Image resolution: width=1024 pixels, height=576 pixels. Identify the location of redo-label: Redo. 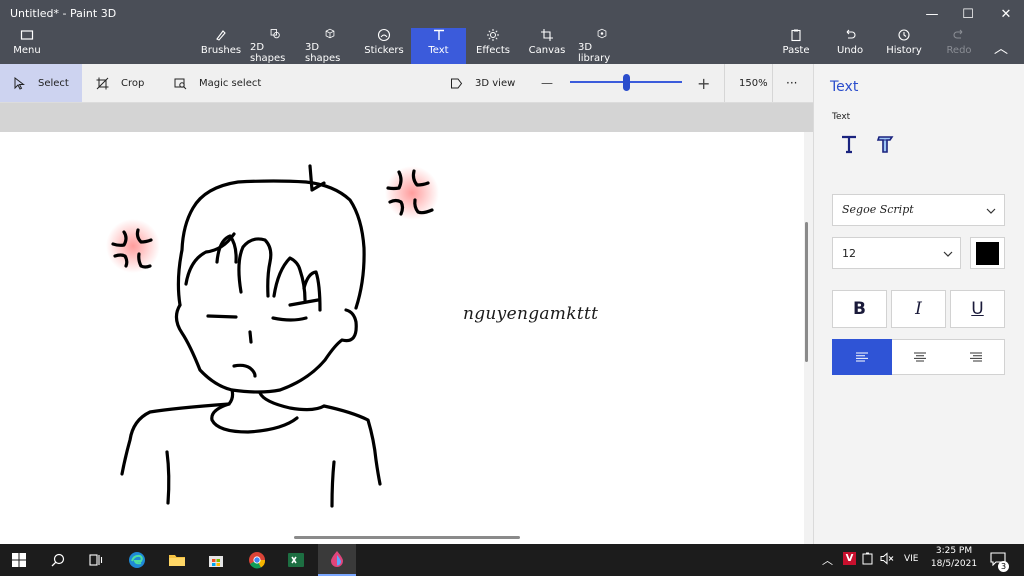
(959, 50).